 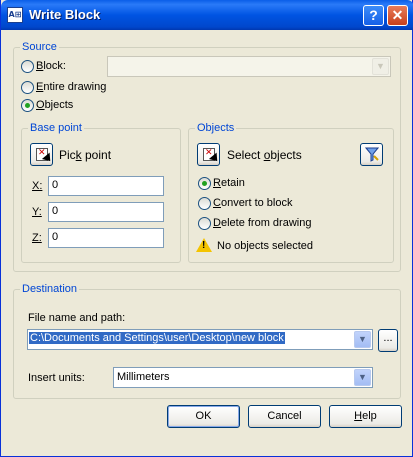 I want to click on window-title: Write Block, so click(x=65, y=14).